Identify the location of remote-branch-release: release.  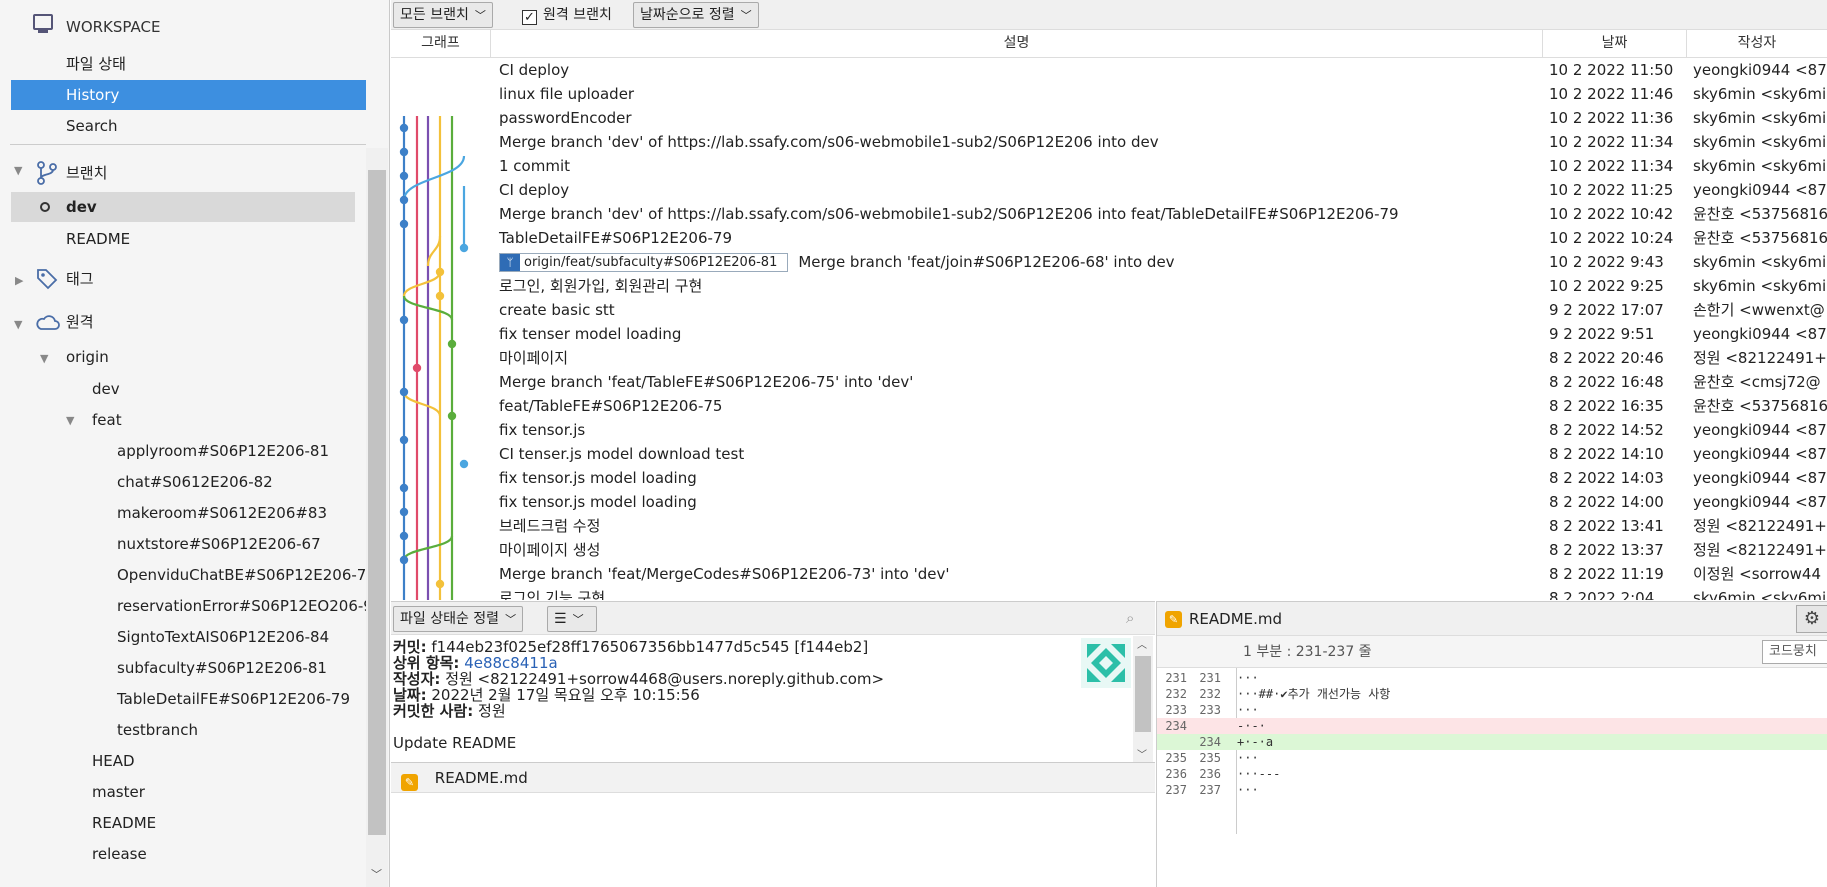
(119, 854).